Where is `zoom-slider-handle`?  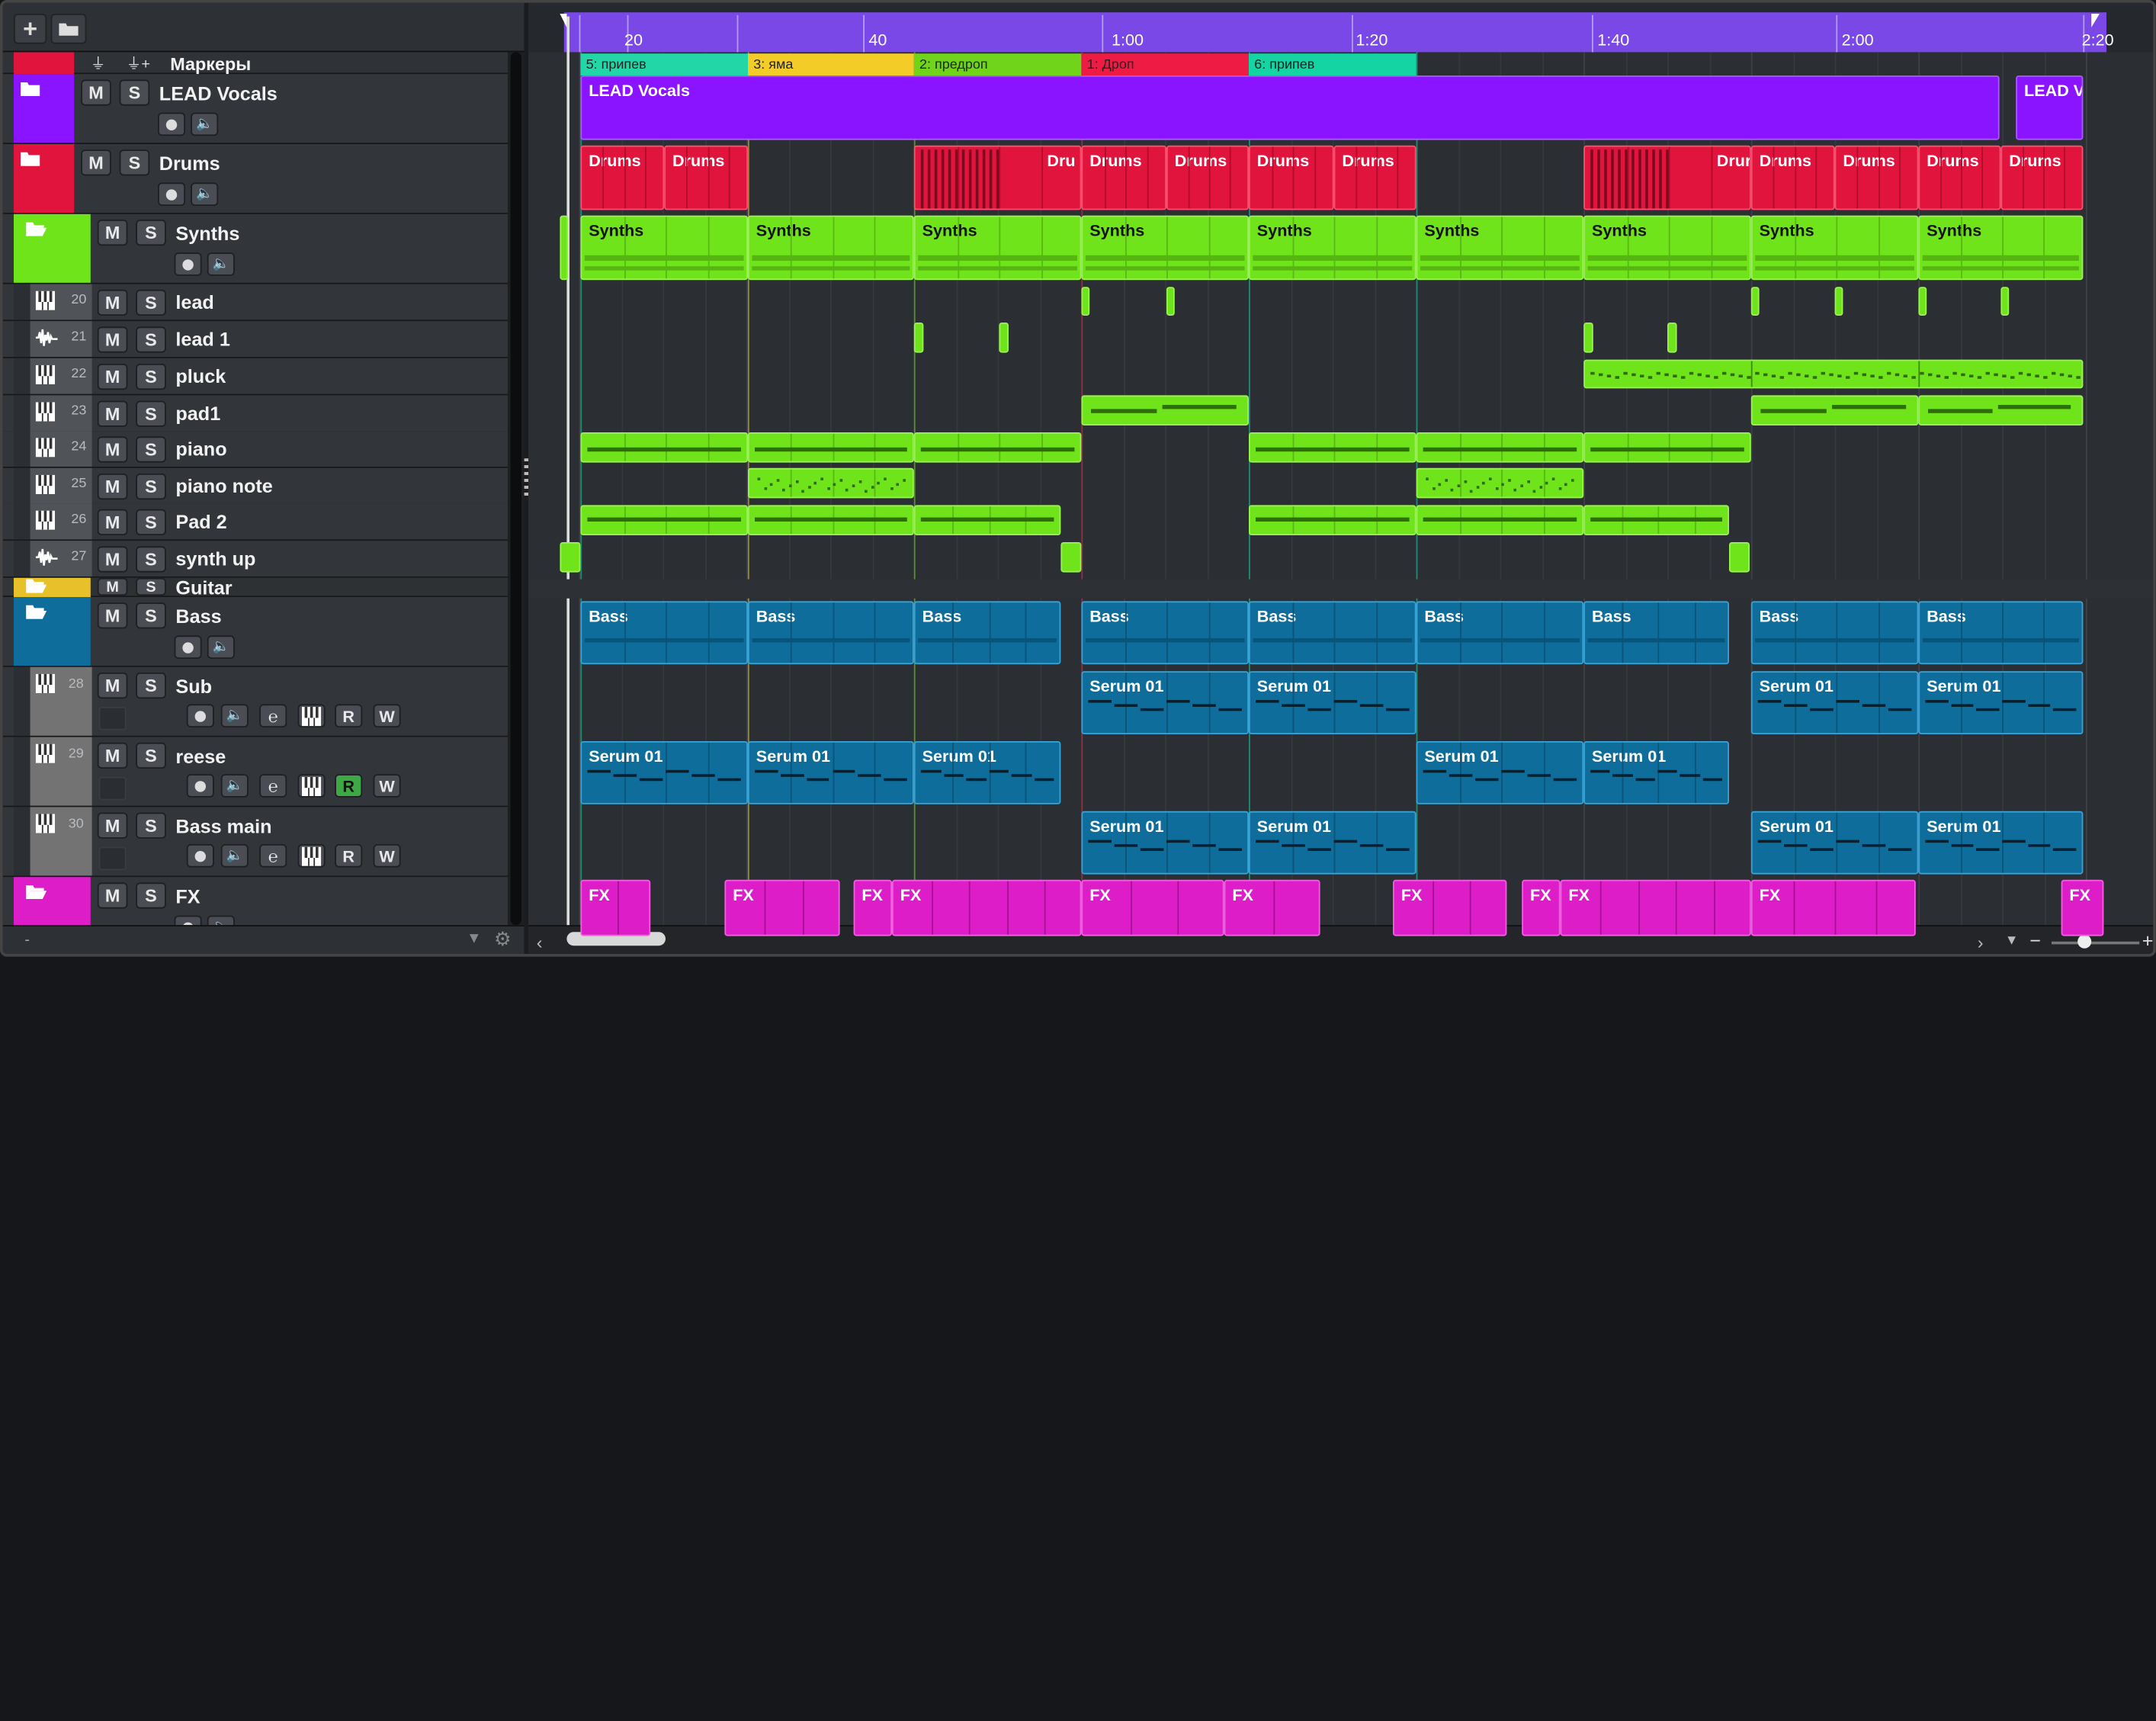 zoom-slider-handle is located at coordinates (2084, 941).